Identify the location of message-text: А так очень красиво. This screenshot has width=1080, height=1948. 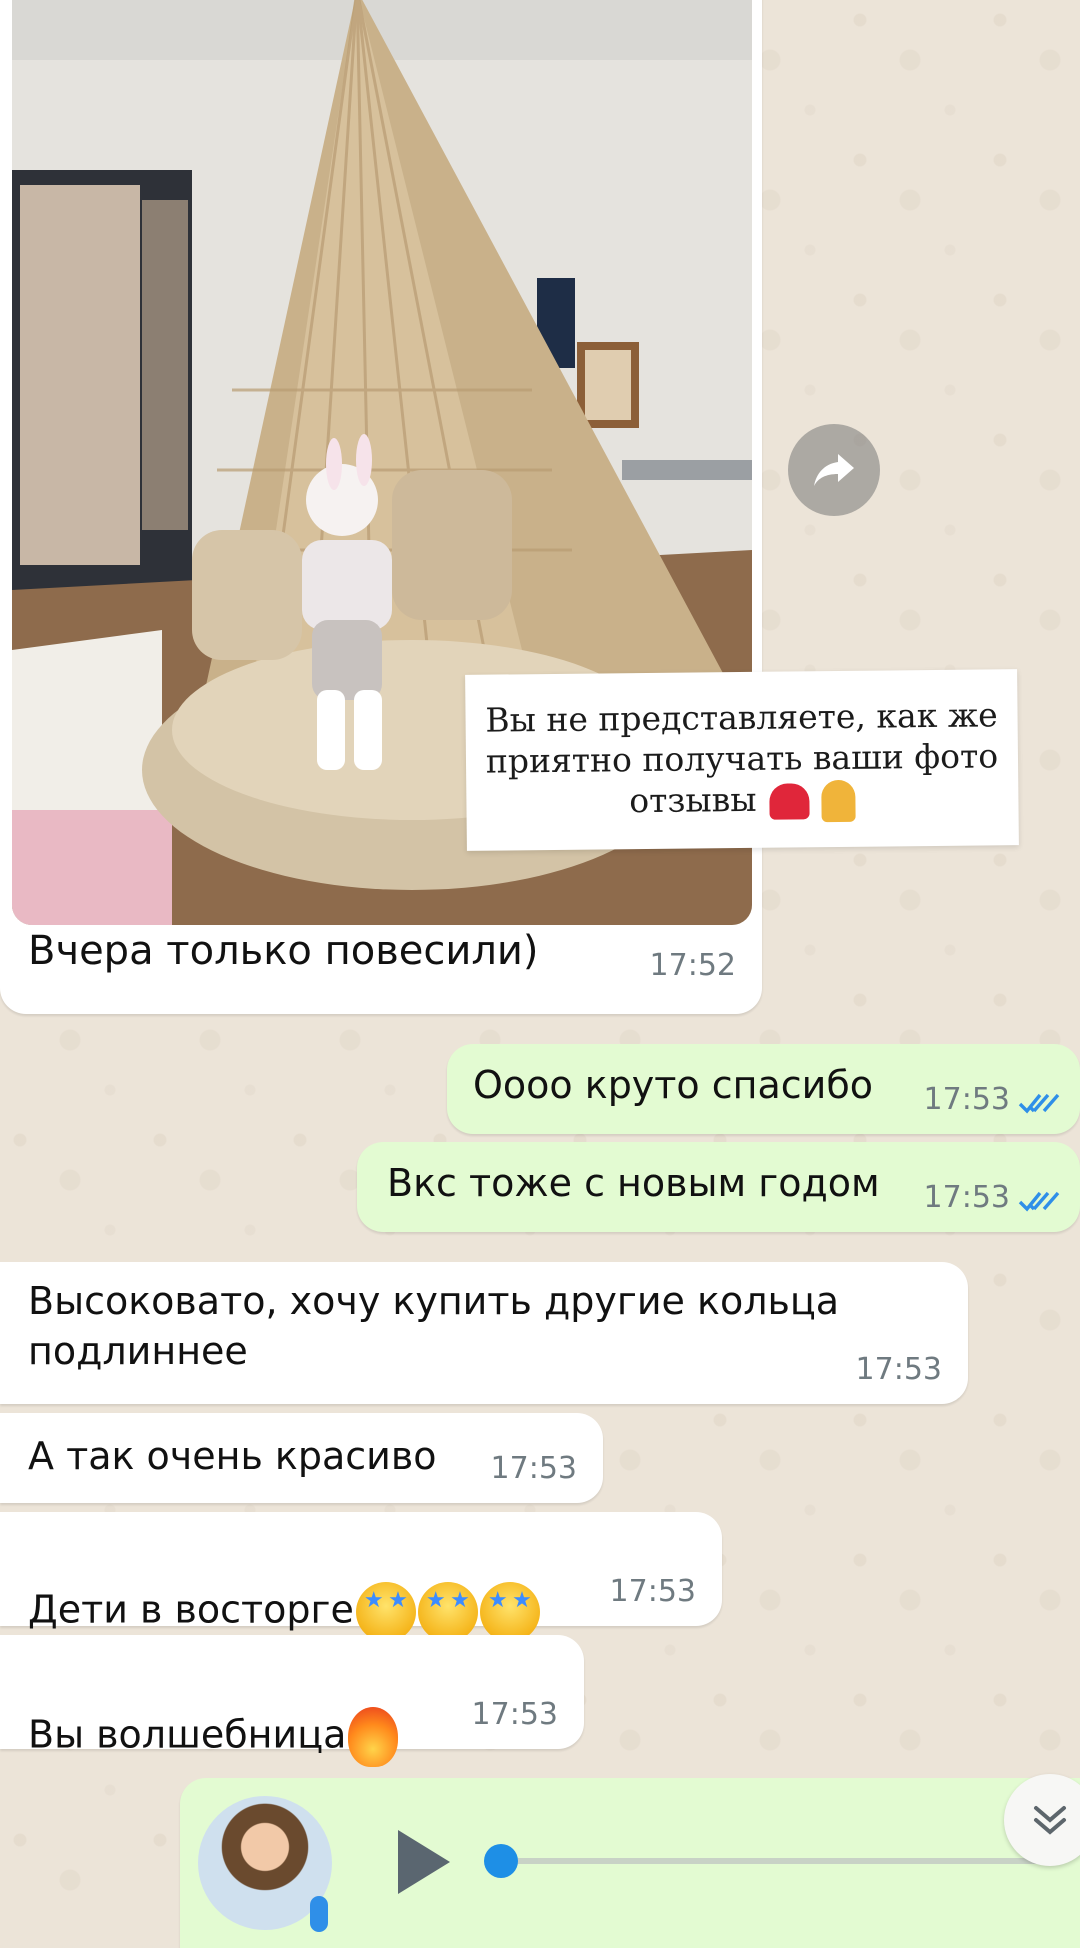
(232, 1456).